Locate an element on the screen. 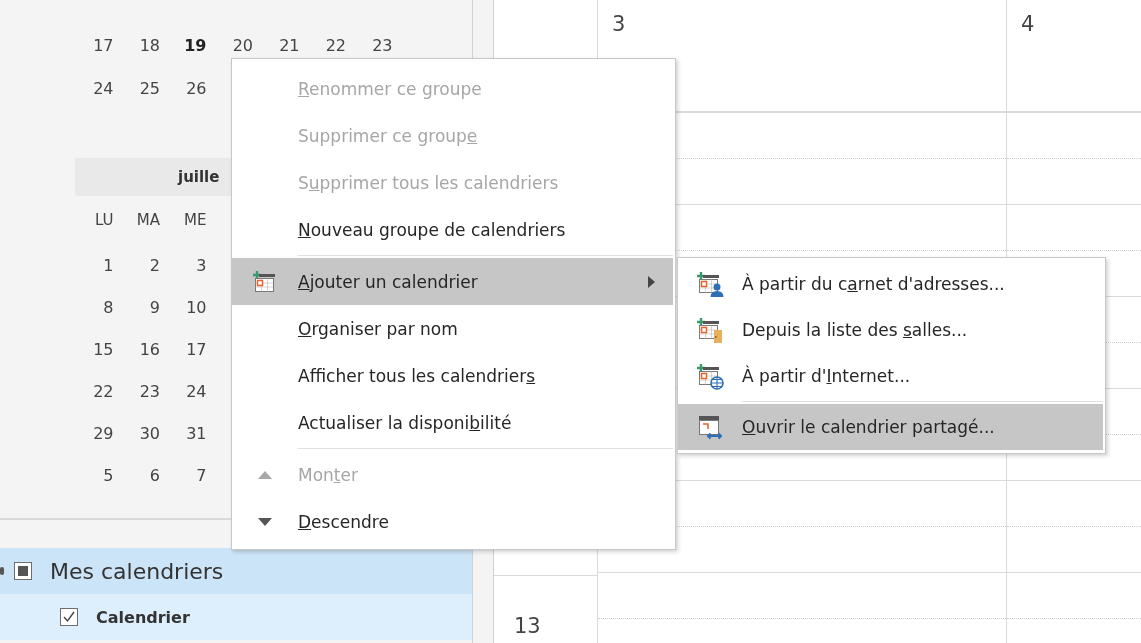 The image size is (1141, 643). date-cell: 31 is located at coordinates (187, 433).